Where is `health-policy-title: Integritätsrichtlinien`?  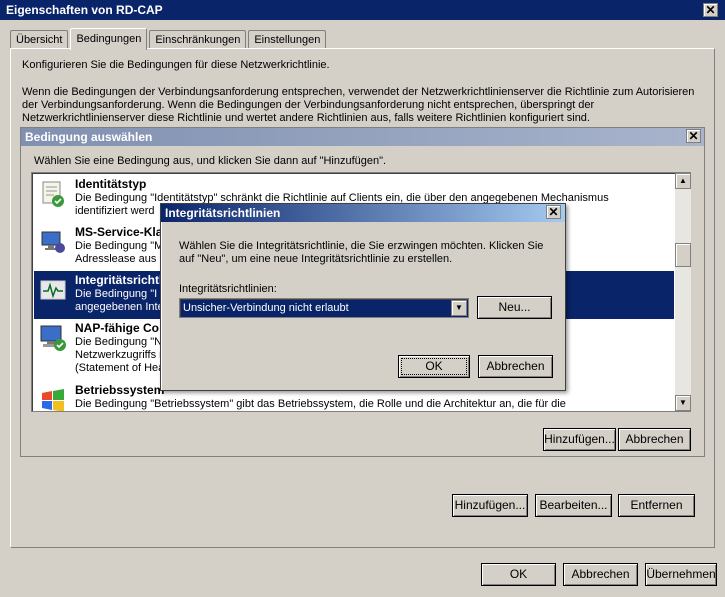
health-policy-title: Integritätsrichtlinien is located at coordinates (223, 213).